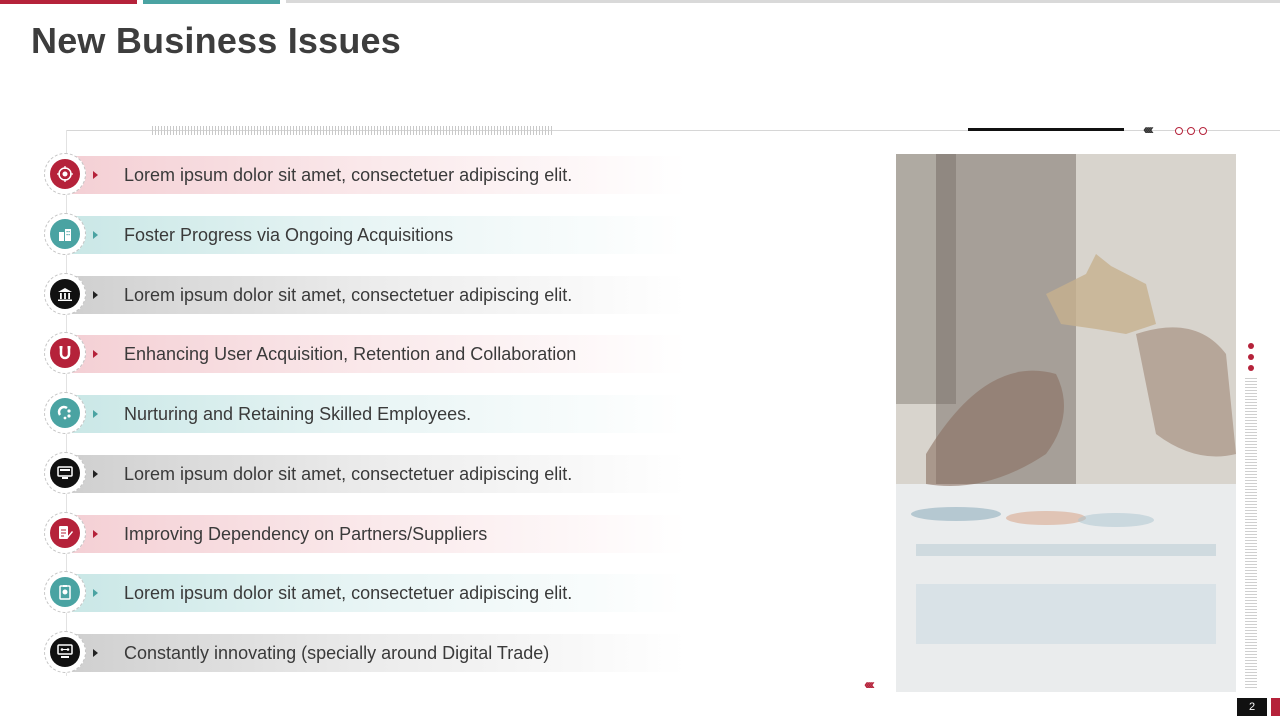 The height and width of the screenshot is (720, 1280). I want to click on target-icon, so click(65, 174).